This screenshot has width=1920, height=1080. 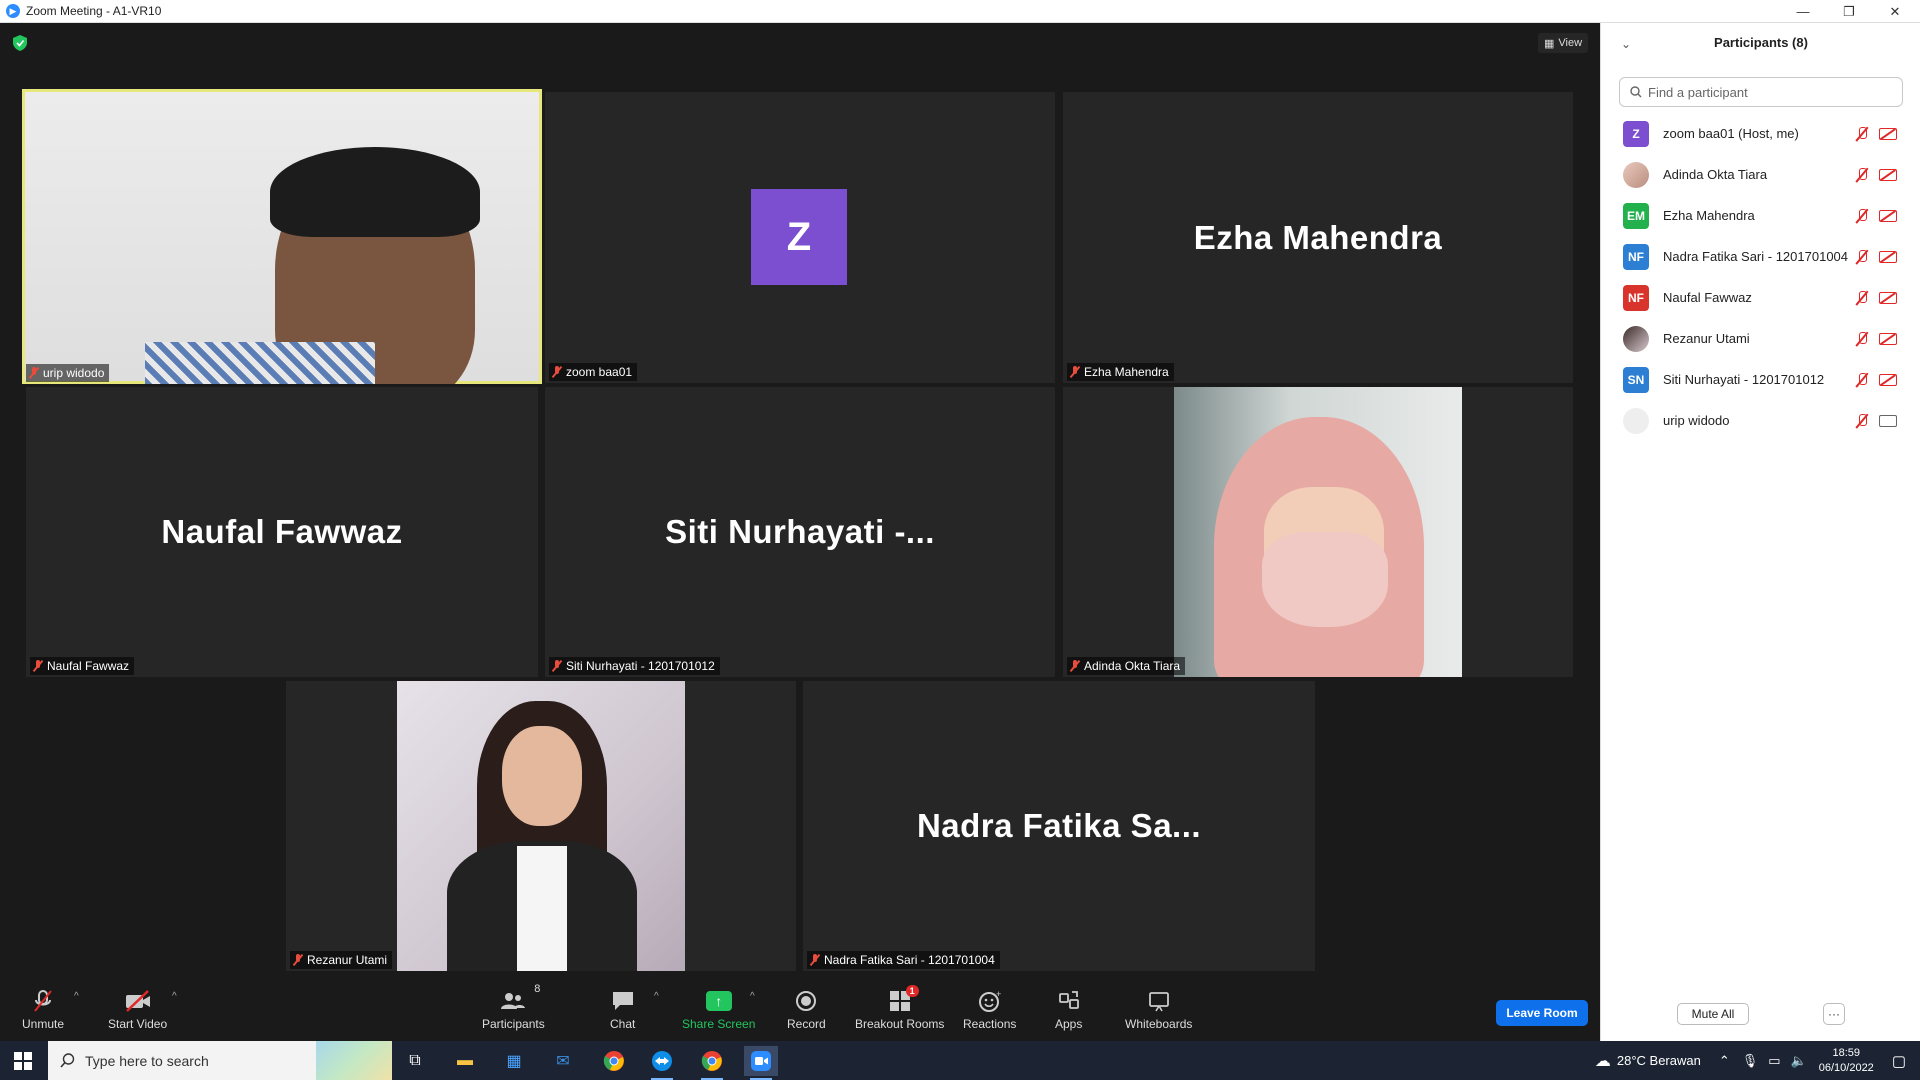 What do you see at coordinates (1774, 1061) in the screenshot?
I see `network-icon: ▭` at bounding box center [1774, 1061].